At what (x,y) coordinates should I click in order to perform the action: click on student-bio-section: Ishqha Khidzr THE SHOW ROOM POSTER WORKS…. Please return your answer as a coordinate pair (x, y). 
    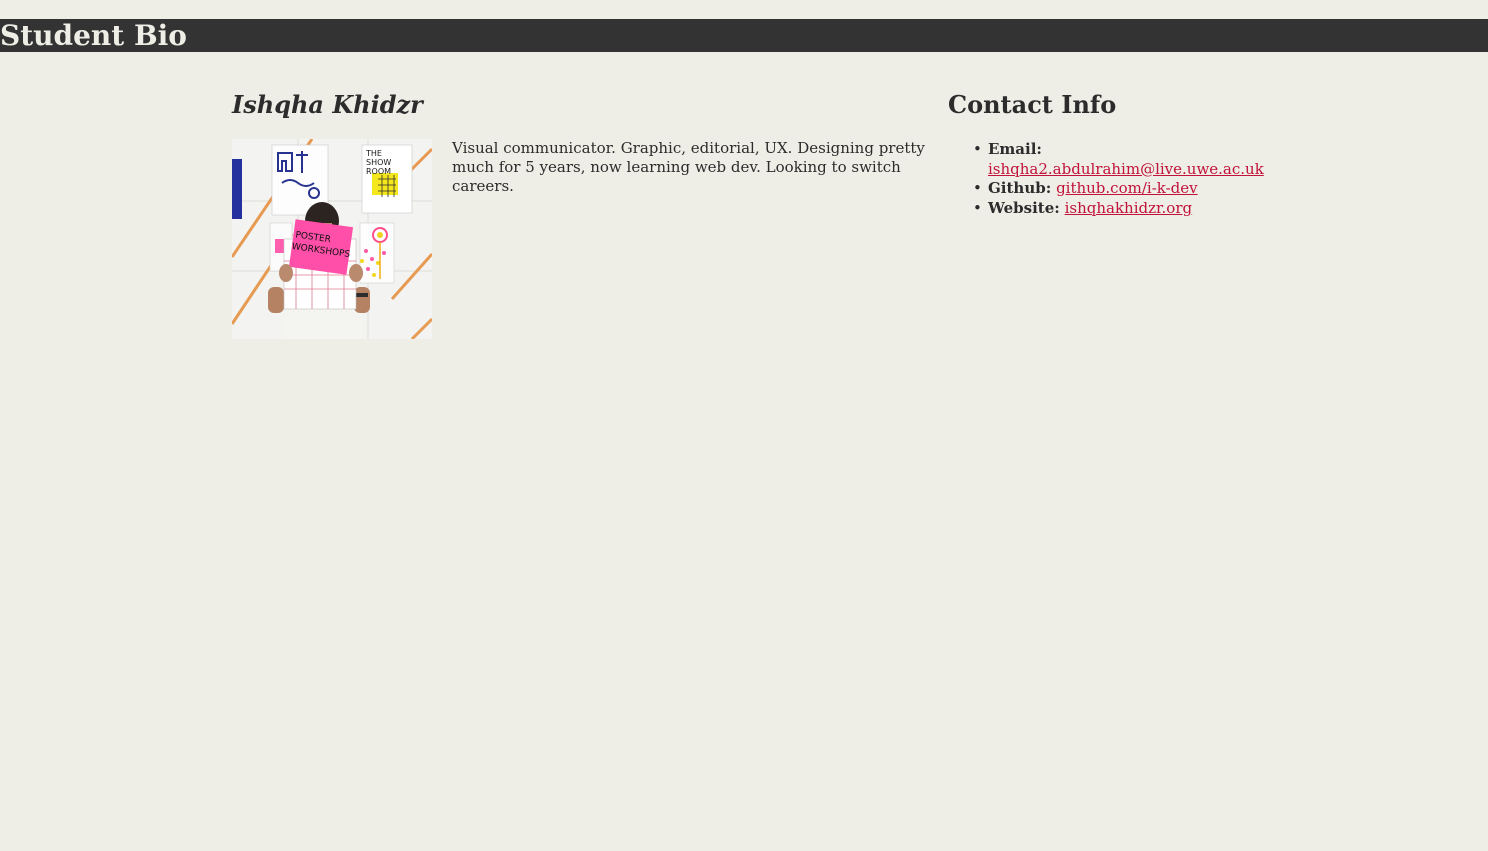
    Looking at the image, I should click on (587, 213).